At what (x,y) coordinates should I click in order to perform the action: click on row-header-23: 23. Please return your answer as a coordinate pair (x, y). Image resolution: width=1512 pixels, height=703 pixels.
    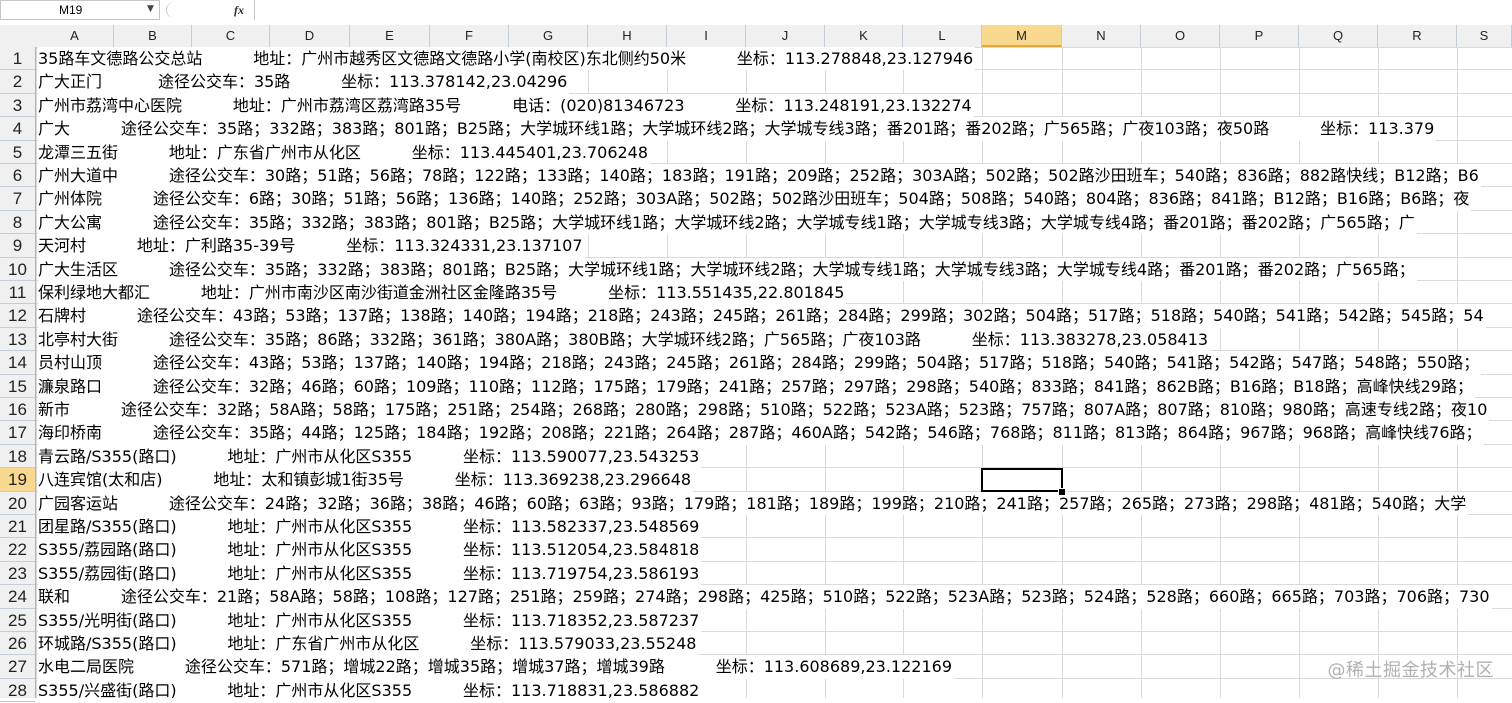
    Looking at the image, I should click on (17, 574).